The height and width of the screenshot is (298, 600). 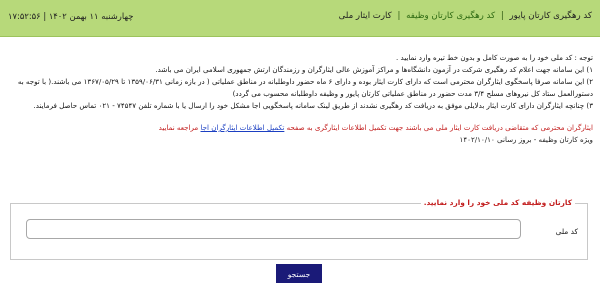 What do you see at coordinates (91, 16) in the screenshot?
I see `current-date: چهارشنبه ۱۱ بهمن ۱۴۰۲` at bounding box center [91, 16].